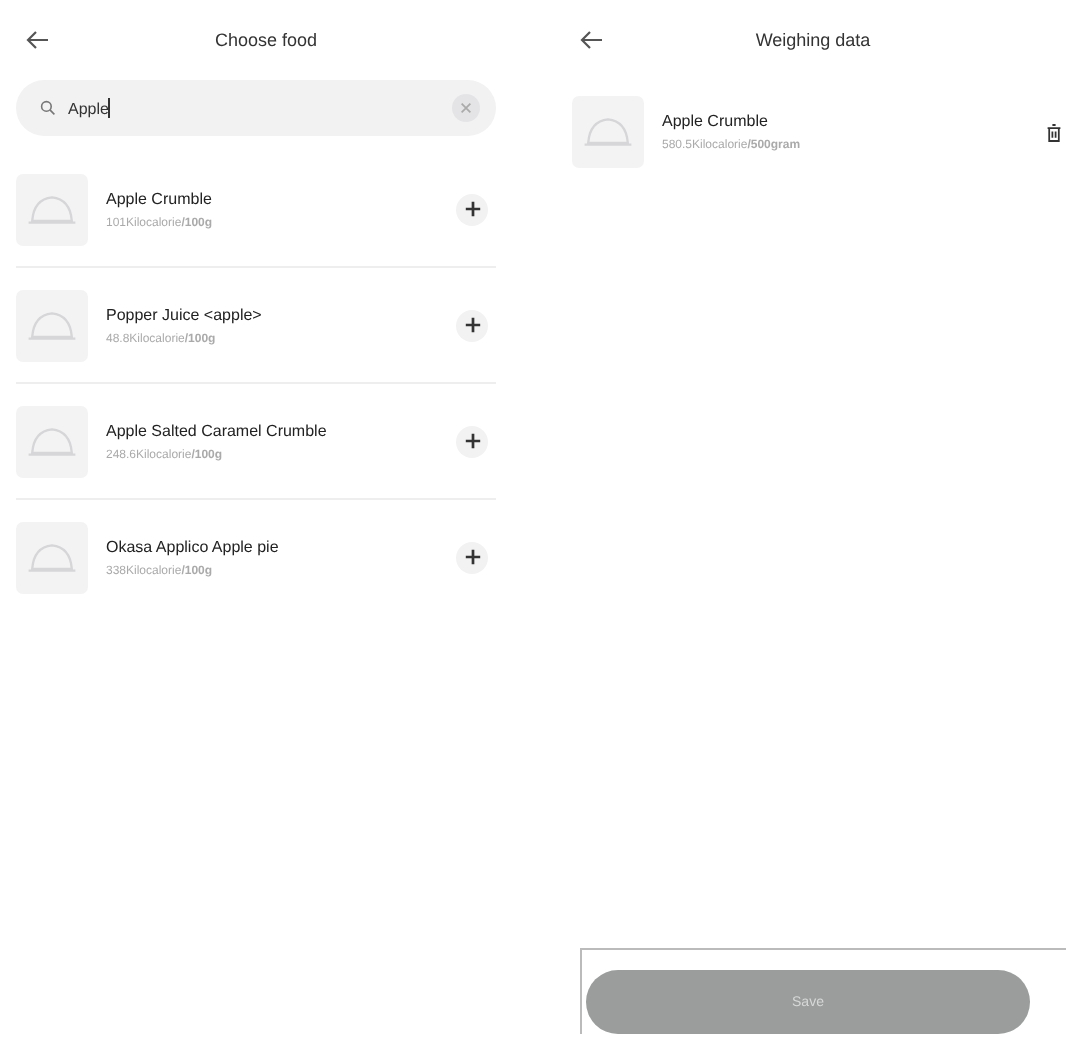  I want to click on trash-icon, so click(1054, 132).